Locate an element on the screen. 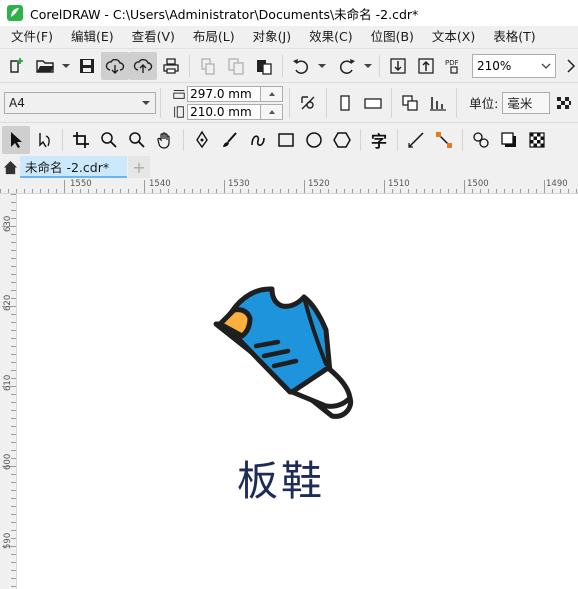  menu-effects: 效果(C) is located at coordinates (330, 37).